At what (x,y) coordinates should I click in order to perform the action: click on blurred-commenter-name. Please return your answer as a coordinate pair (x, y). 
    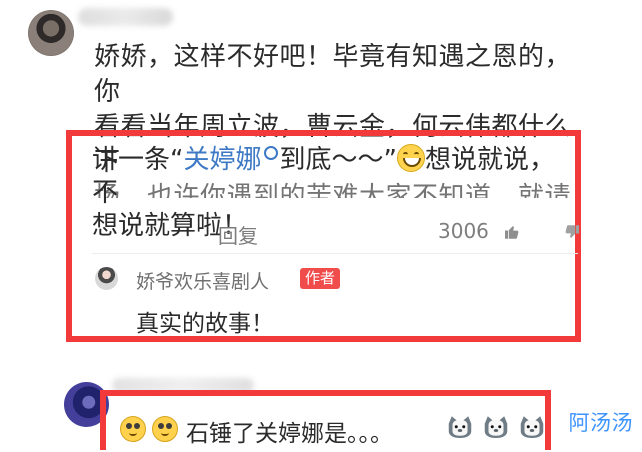
    Looking at the image, I should click on (125, 17).